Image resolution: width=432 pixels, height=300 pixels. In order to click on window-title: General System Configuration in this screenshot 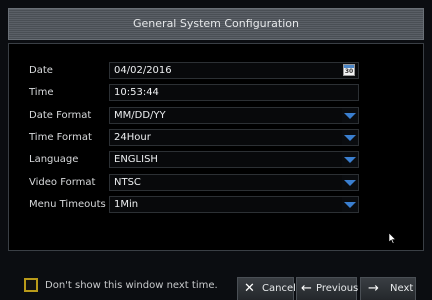, I will do `click(216, 23)`.